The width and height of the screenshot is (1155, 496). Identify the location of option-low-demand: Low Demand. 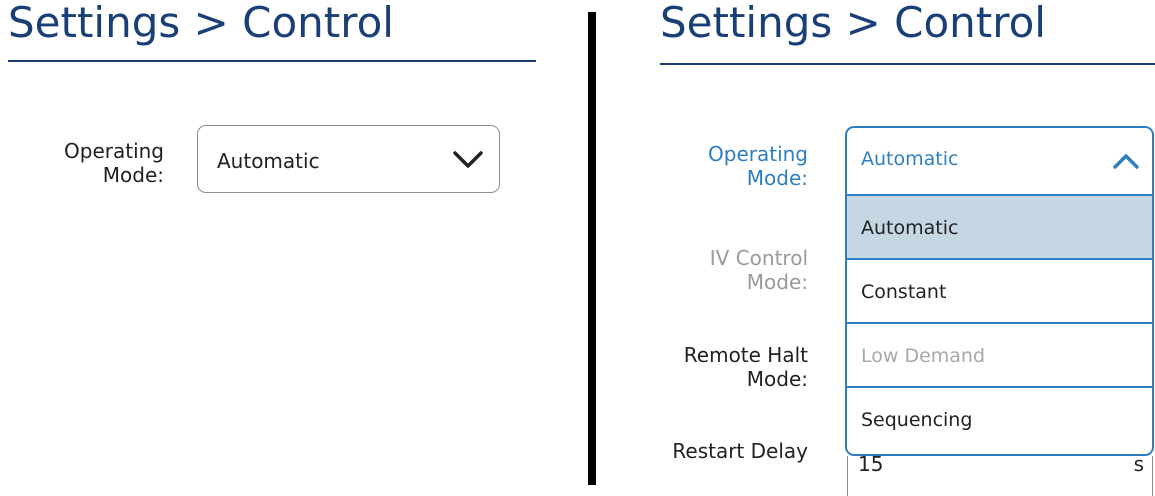
(999, 354).